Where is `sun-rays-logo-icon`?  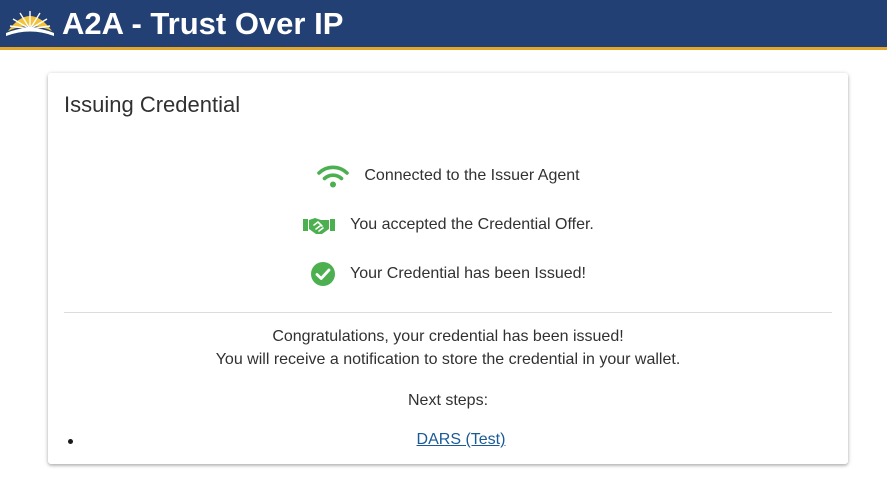
sun-rays-logo-icon is located at coordinates (30, 23).